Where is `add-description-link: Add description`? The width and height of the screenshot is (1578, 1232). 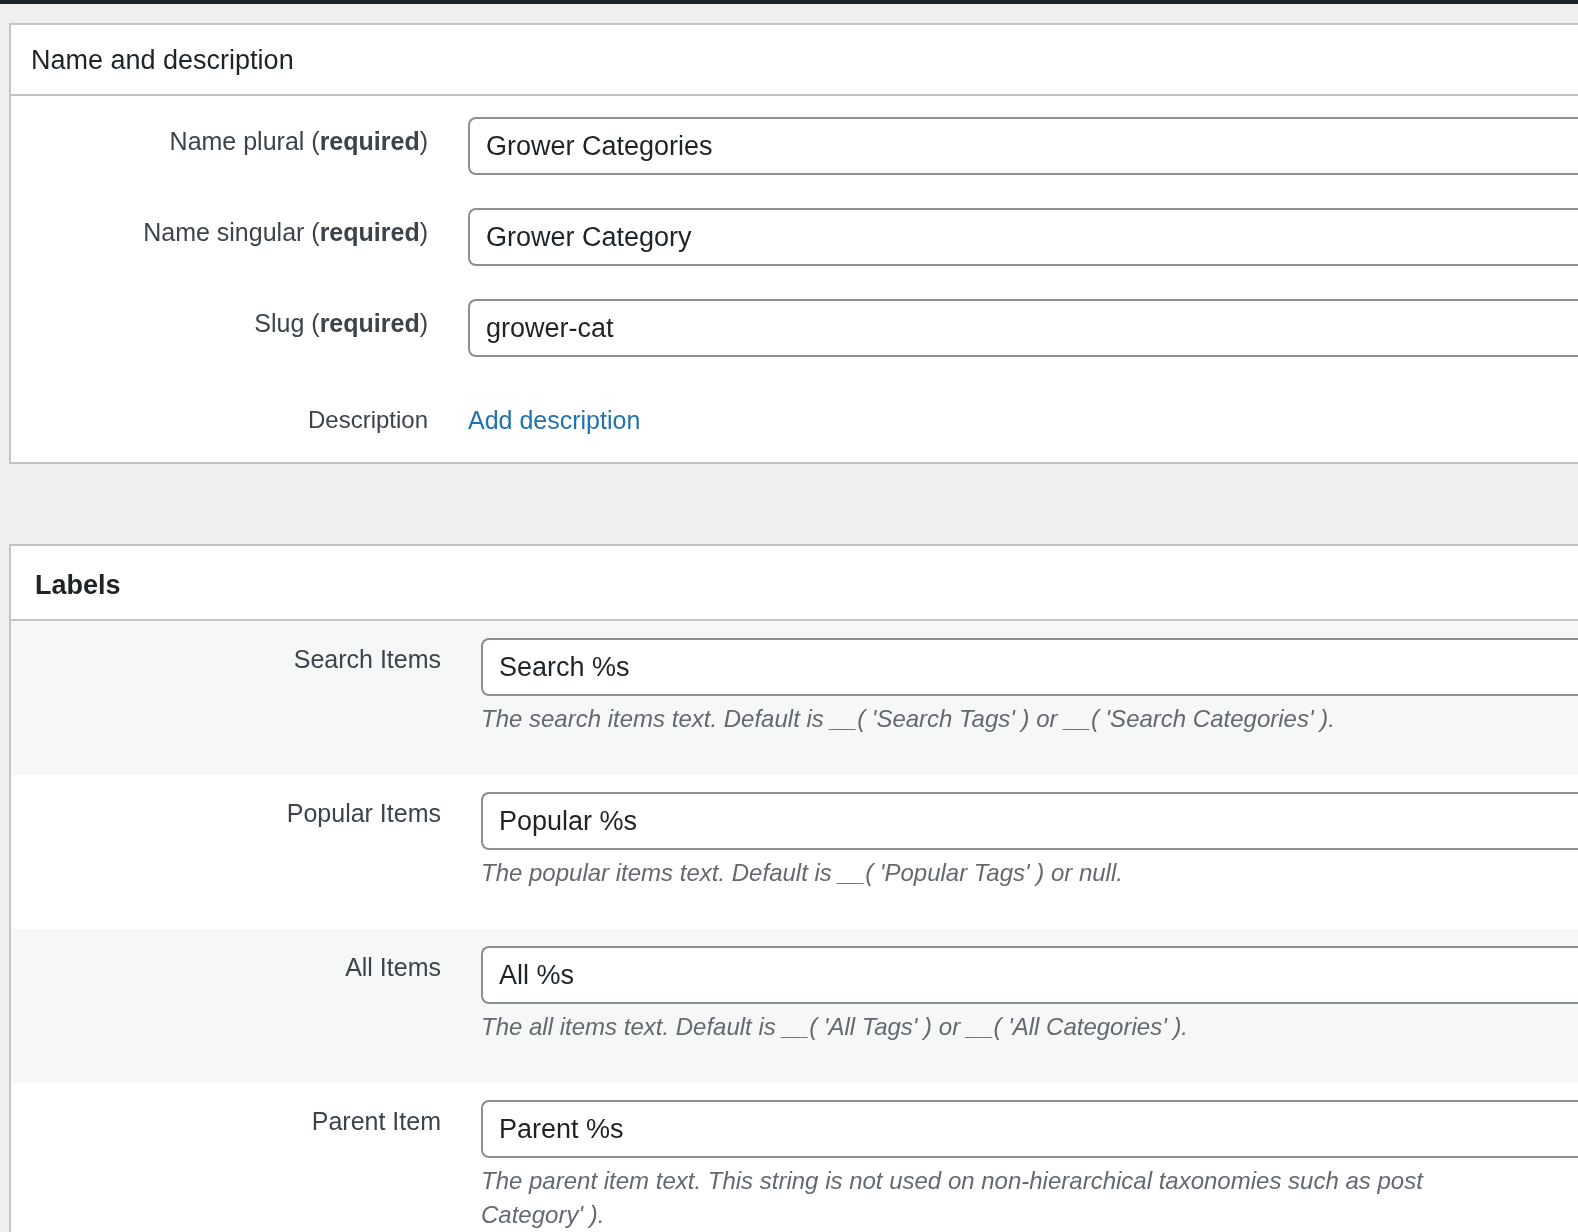 add-description-link: Add description is located at coordinates (554, 420).